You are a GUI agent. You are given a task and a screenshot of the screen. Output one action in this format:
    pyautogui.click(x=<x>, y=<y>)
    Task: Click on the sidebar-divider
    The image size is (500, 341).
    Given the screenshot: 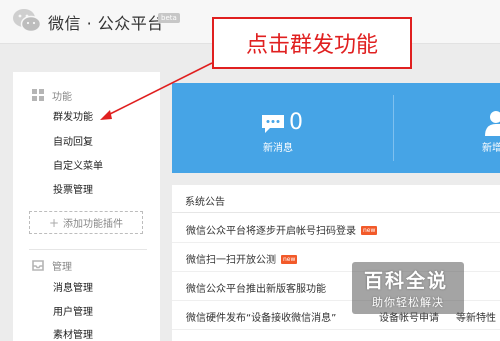 What is the action you would take?
    pyautogui.click(x=88, y=249)
    